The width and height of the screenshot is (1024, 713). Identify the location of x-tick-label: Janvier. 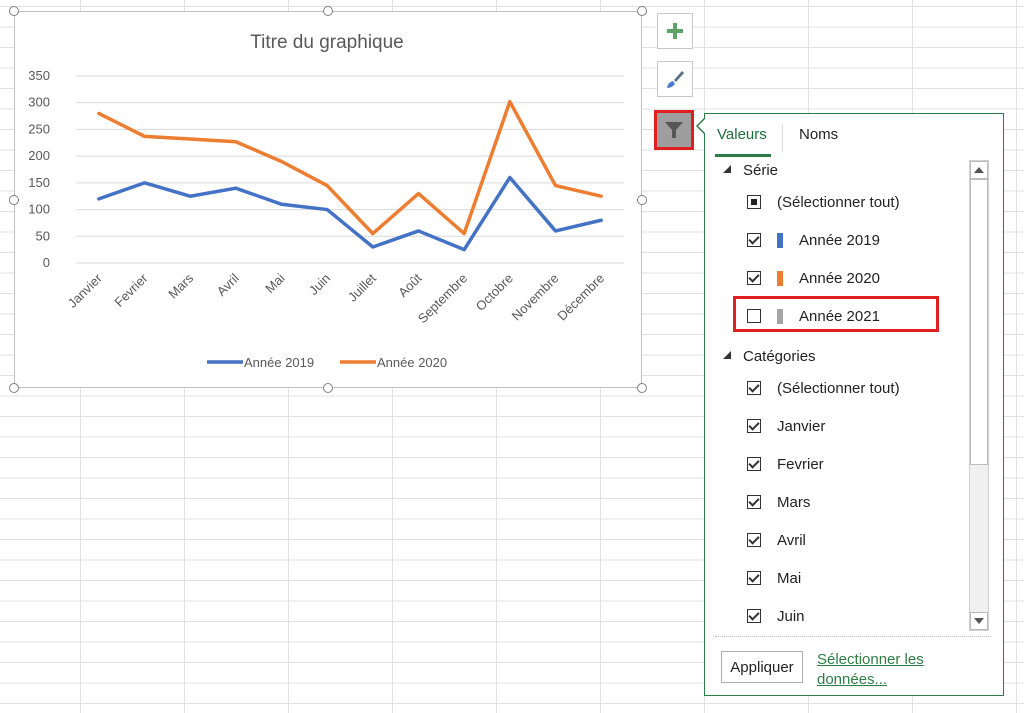
(85, 290).